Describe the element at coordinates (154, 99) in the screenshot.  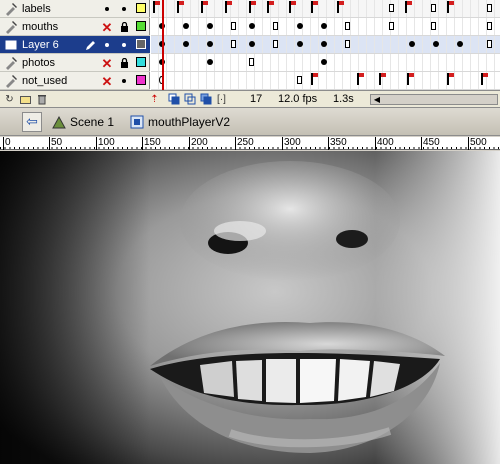
I see `center-frame-icon: ⇡` at that location.